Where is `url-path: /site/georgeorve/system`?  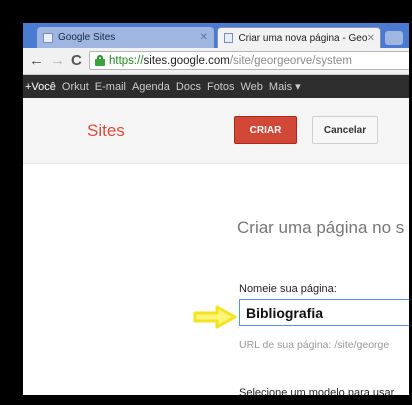 url-path: /site/georgeorve/system is located at coordinates (290, 60).